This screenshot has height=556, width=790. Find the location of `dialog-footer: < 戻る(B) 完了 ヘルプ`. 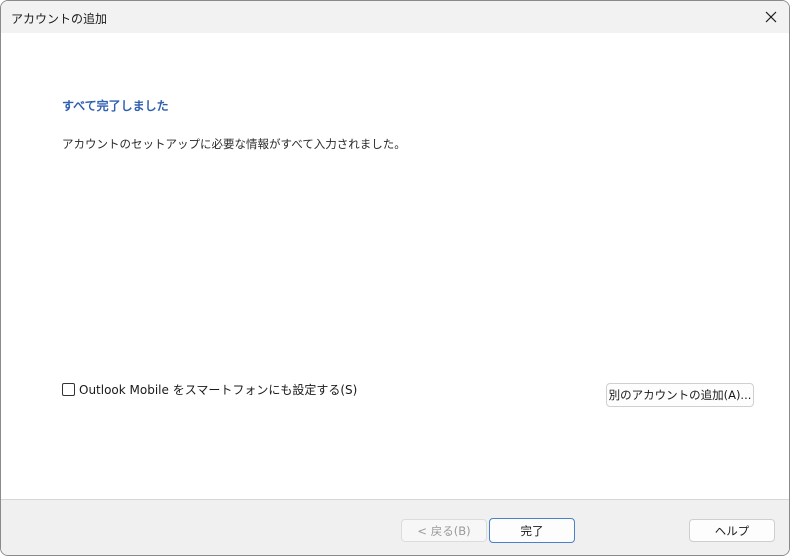

dialog-footer: < 戻る(B) 完了 ヘルプ is located at coordinates (395, 527).